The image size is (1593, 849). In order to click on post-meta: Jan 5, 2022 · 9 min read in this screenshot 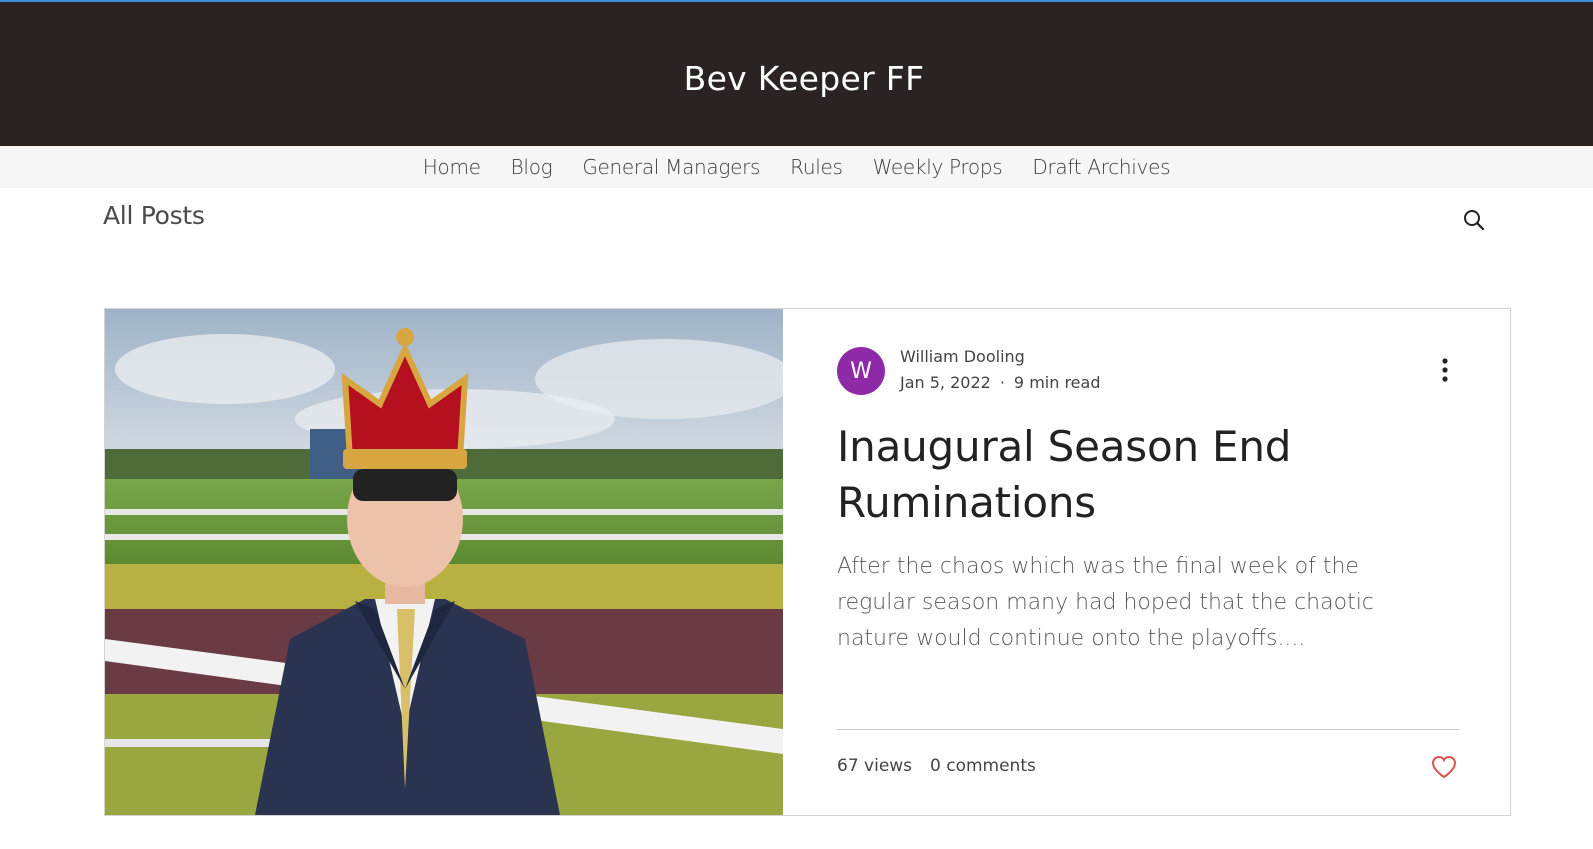, I will do `click(1000, 382)`.